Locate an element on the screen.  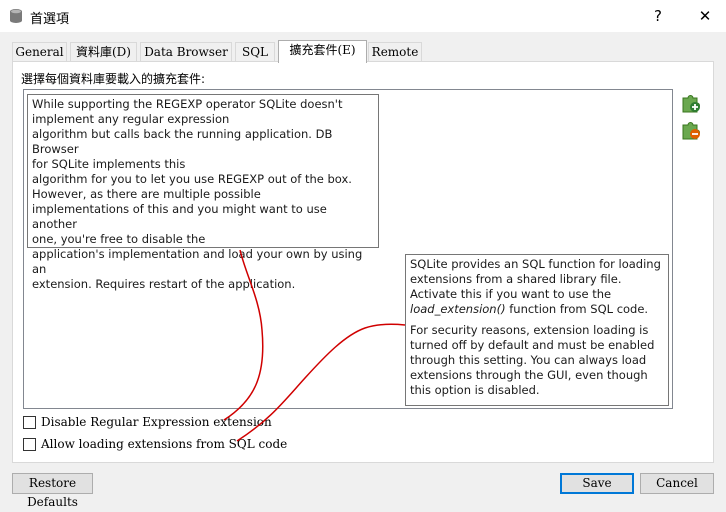
close-button: ✕ is located at coordinates (705, 16).